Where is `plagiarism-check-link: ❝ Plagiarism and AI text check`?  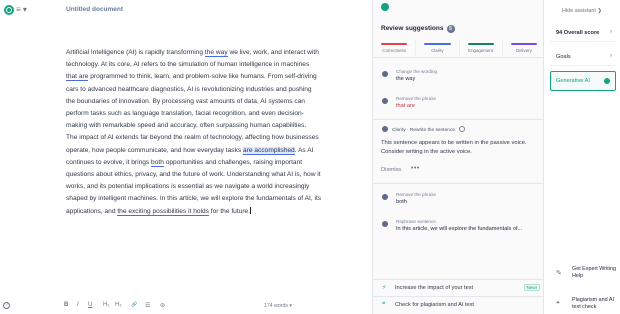 plagiarism-check-link: ❝ Plagiarism and AI text check is located at coordinates (588, 305).